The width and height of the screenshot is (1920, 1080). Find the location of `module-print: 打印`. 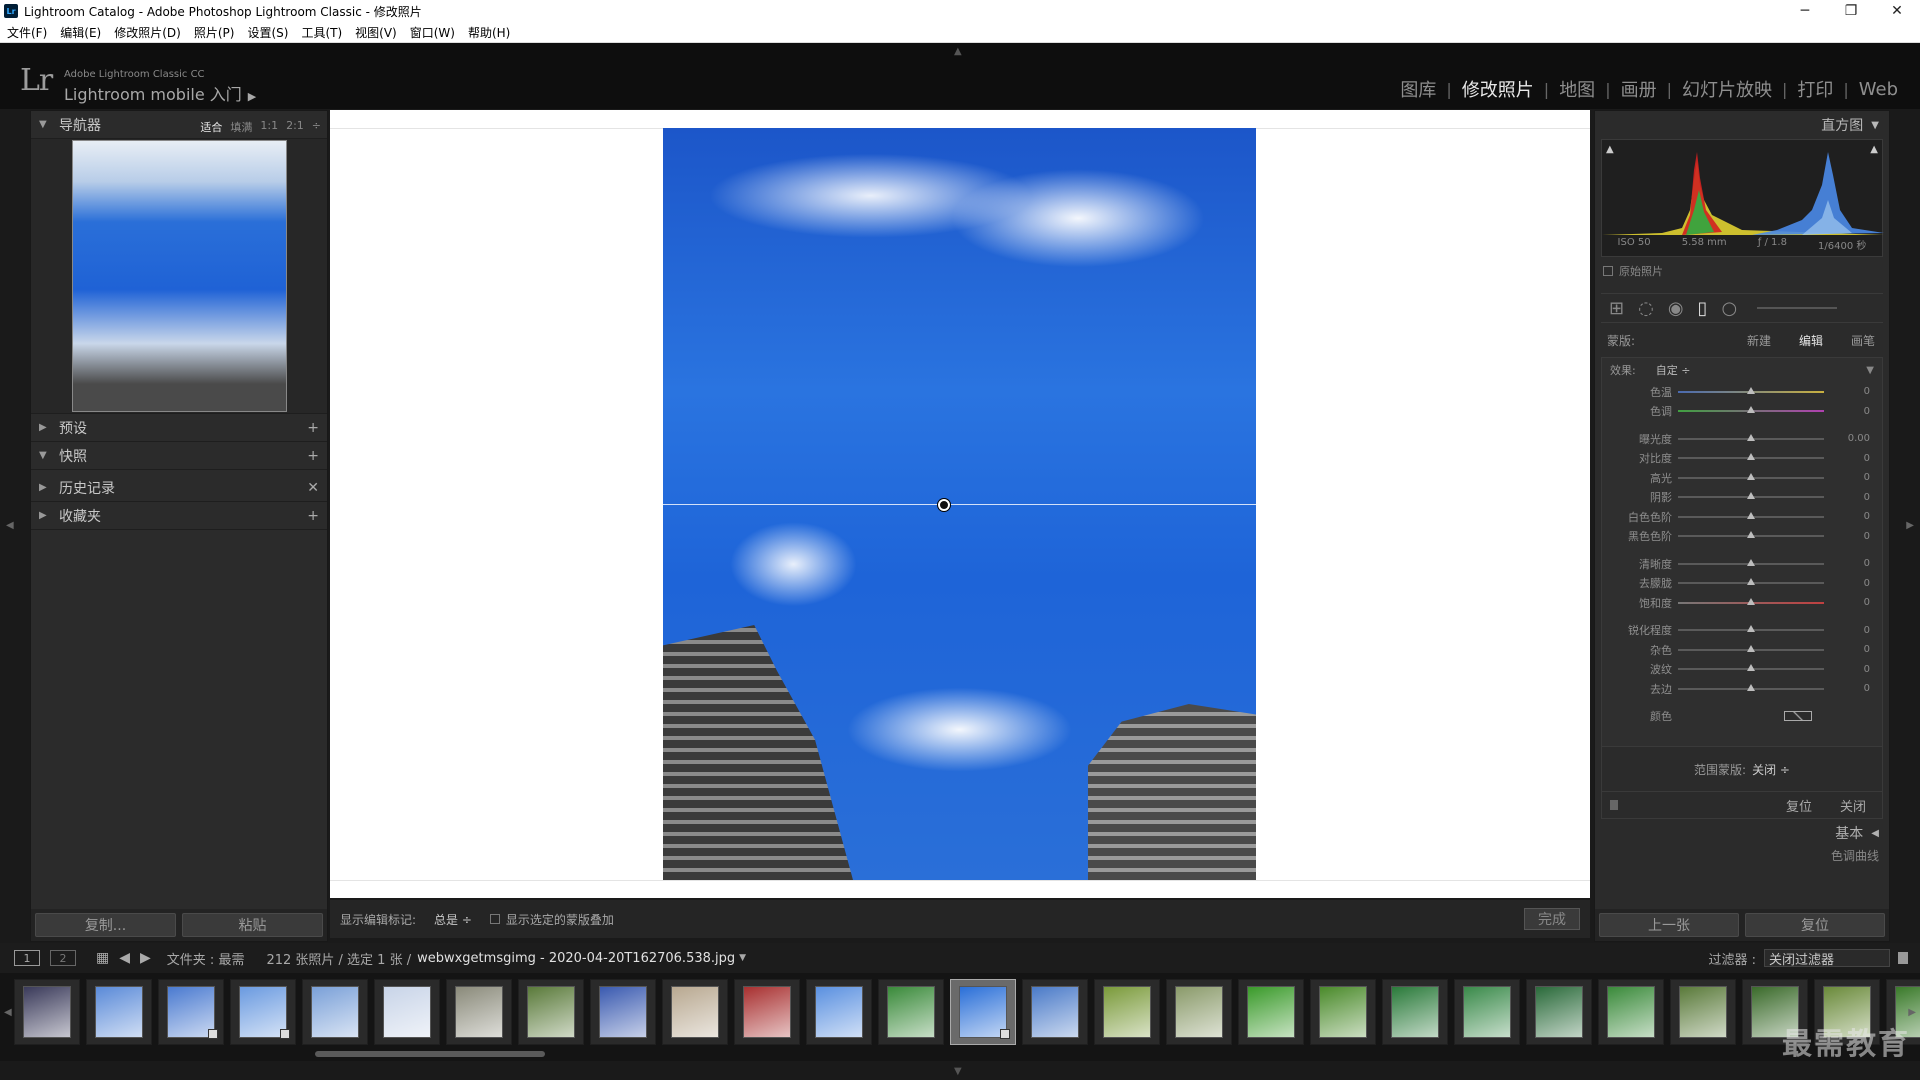

module-print: 打印 is located at coordinates (1815, 89).